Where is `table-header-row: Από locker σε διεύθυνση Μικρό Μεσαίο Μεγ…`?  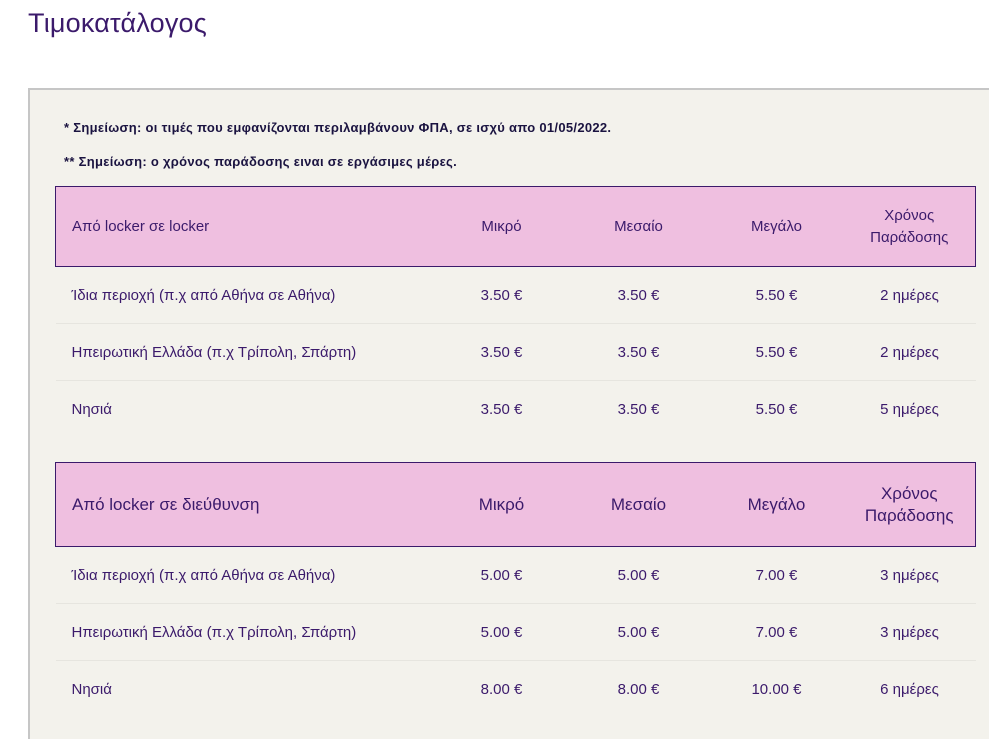
table-header-row: Από locker σε διεύθυνση Μικρό Μεσαίο Μεγ… is located at coordinates (515, 504).